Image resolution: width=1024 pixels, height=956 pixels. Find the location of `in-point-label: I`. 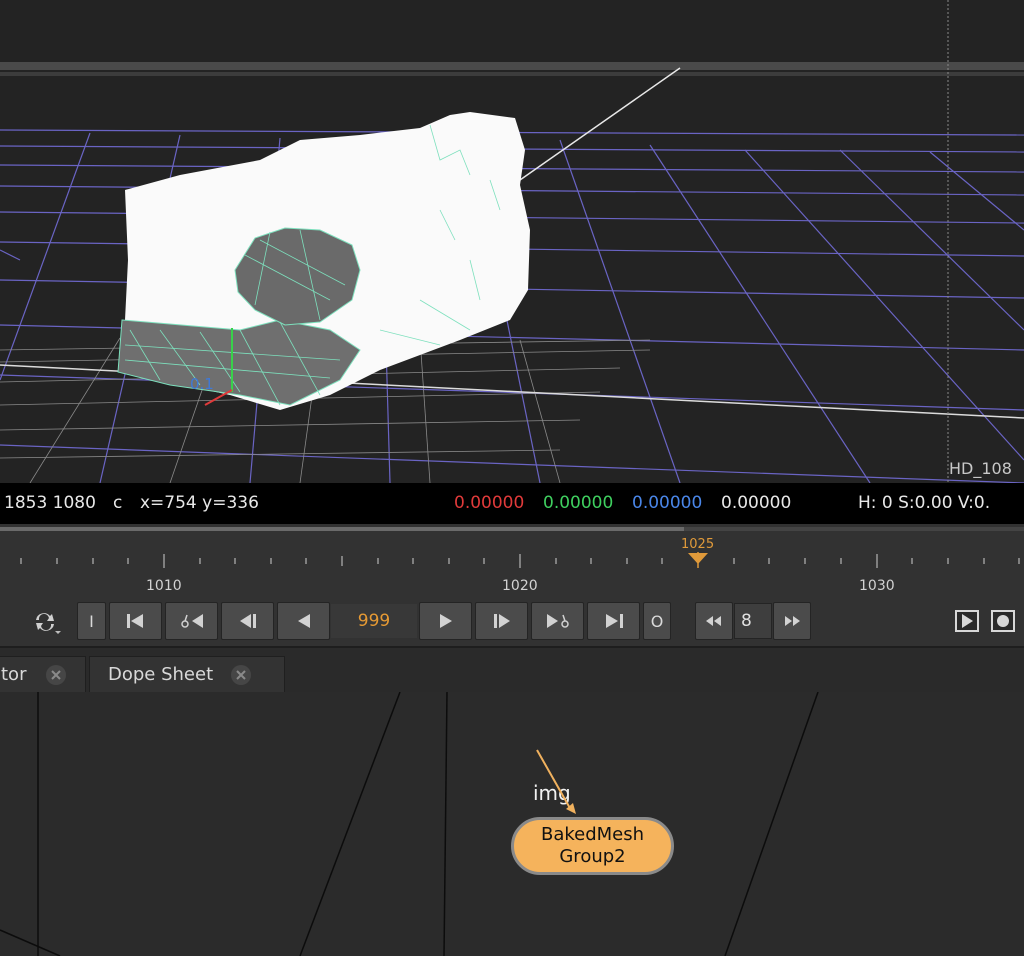

in-point-label: I is located at coordinates (91, 621).